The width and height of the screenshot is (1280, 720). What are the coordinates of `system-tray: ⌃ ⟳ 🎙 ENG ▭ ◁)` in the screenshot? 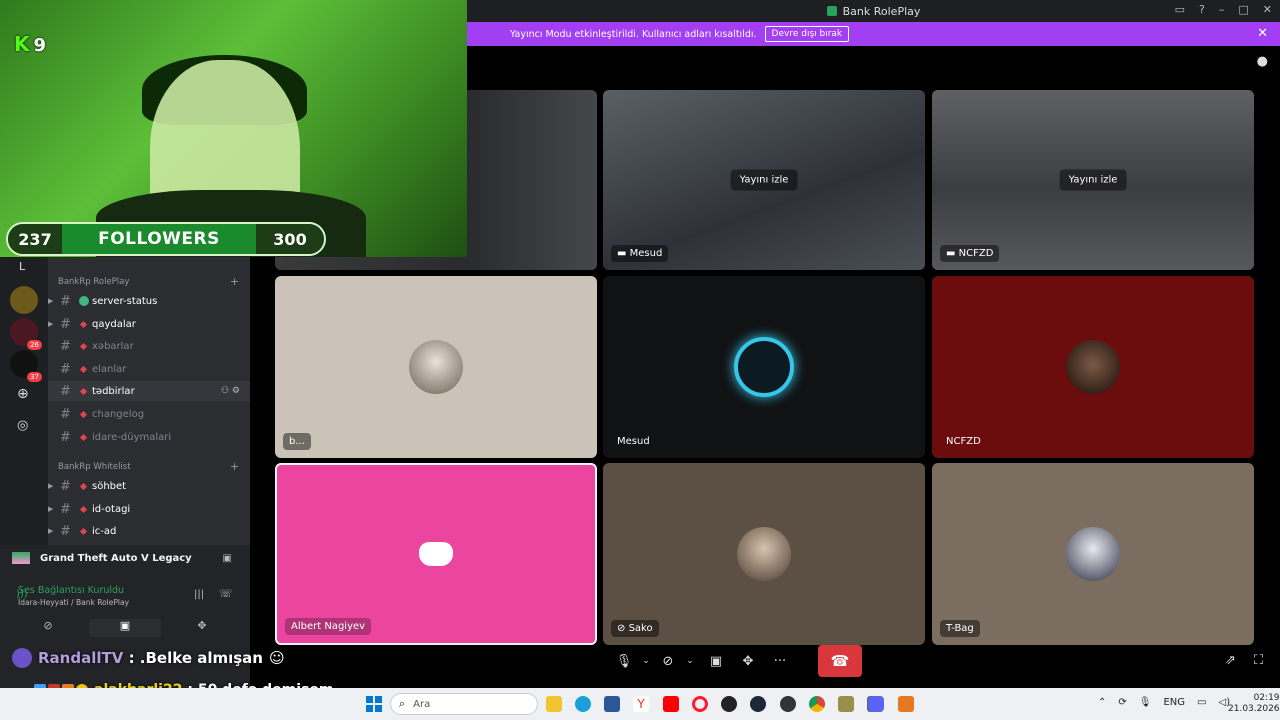 It's located at (1164, 702).